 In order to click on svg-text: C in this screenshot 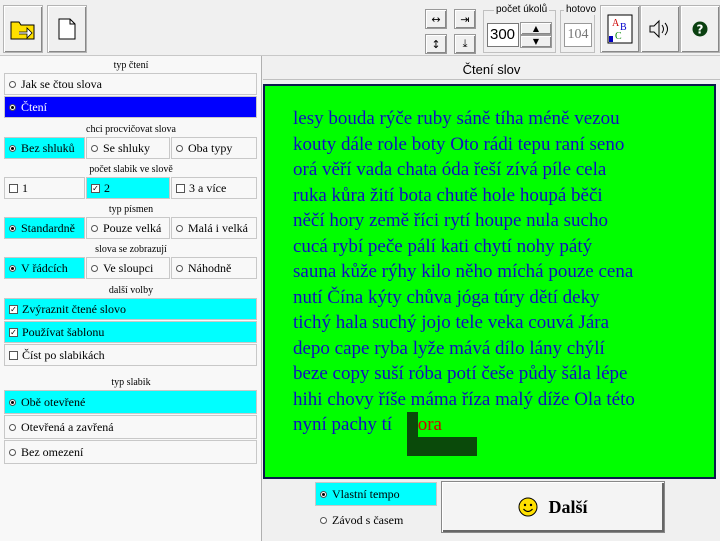, I will do `click(618, 36)`.